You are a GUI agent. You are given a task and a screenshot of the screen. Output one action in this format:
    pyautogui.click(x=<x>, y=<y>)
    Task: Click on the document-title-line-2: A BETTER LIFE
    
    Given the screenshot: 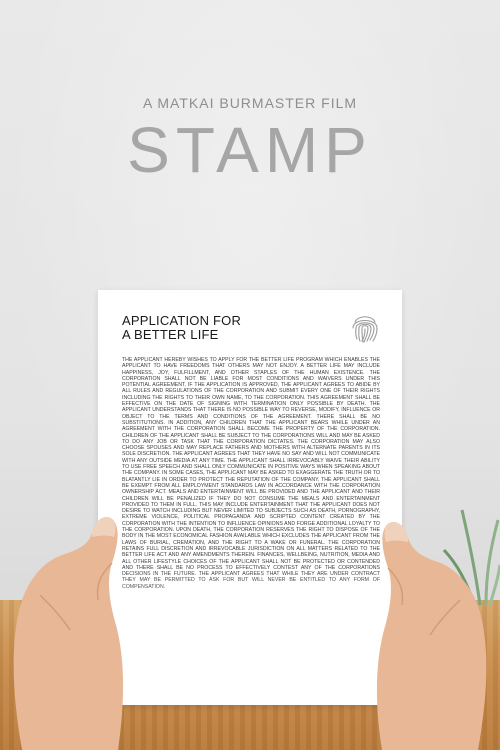 What is the action you would take?
    pyautogui.click(x=170, y=334)
    